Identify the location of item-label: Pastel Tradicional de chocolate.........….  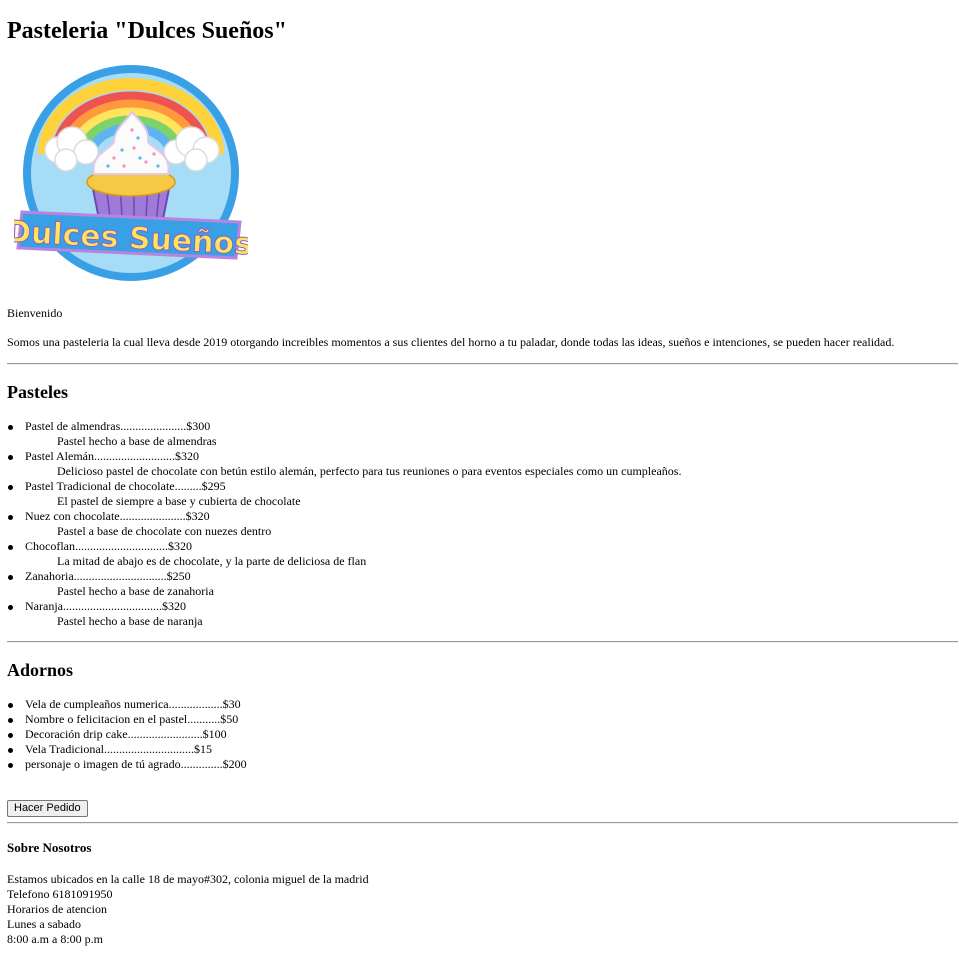
(125, 486).